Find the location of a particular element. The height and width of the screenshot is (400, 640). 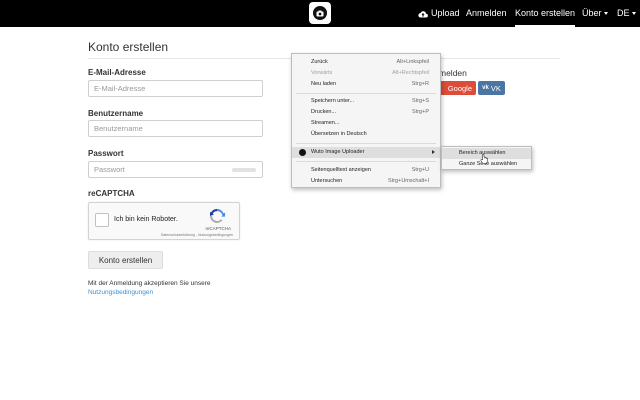

username-label: Benutzername is located at coordinates (116, 113).